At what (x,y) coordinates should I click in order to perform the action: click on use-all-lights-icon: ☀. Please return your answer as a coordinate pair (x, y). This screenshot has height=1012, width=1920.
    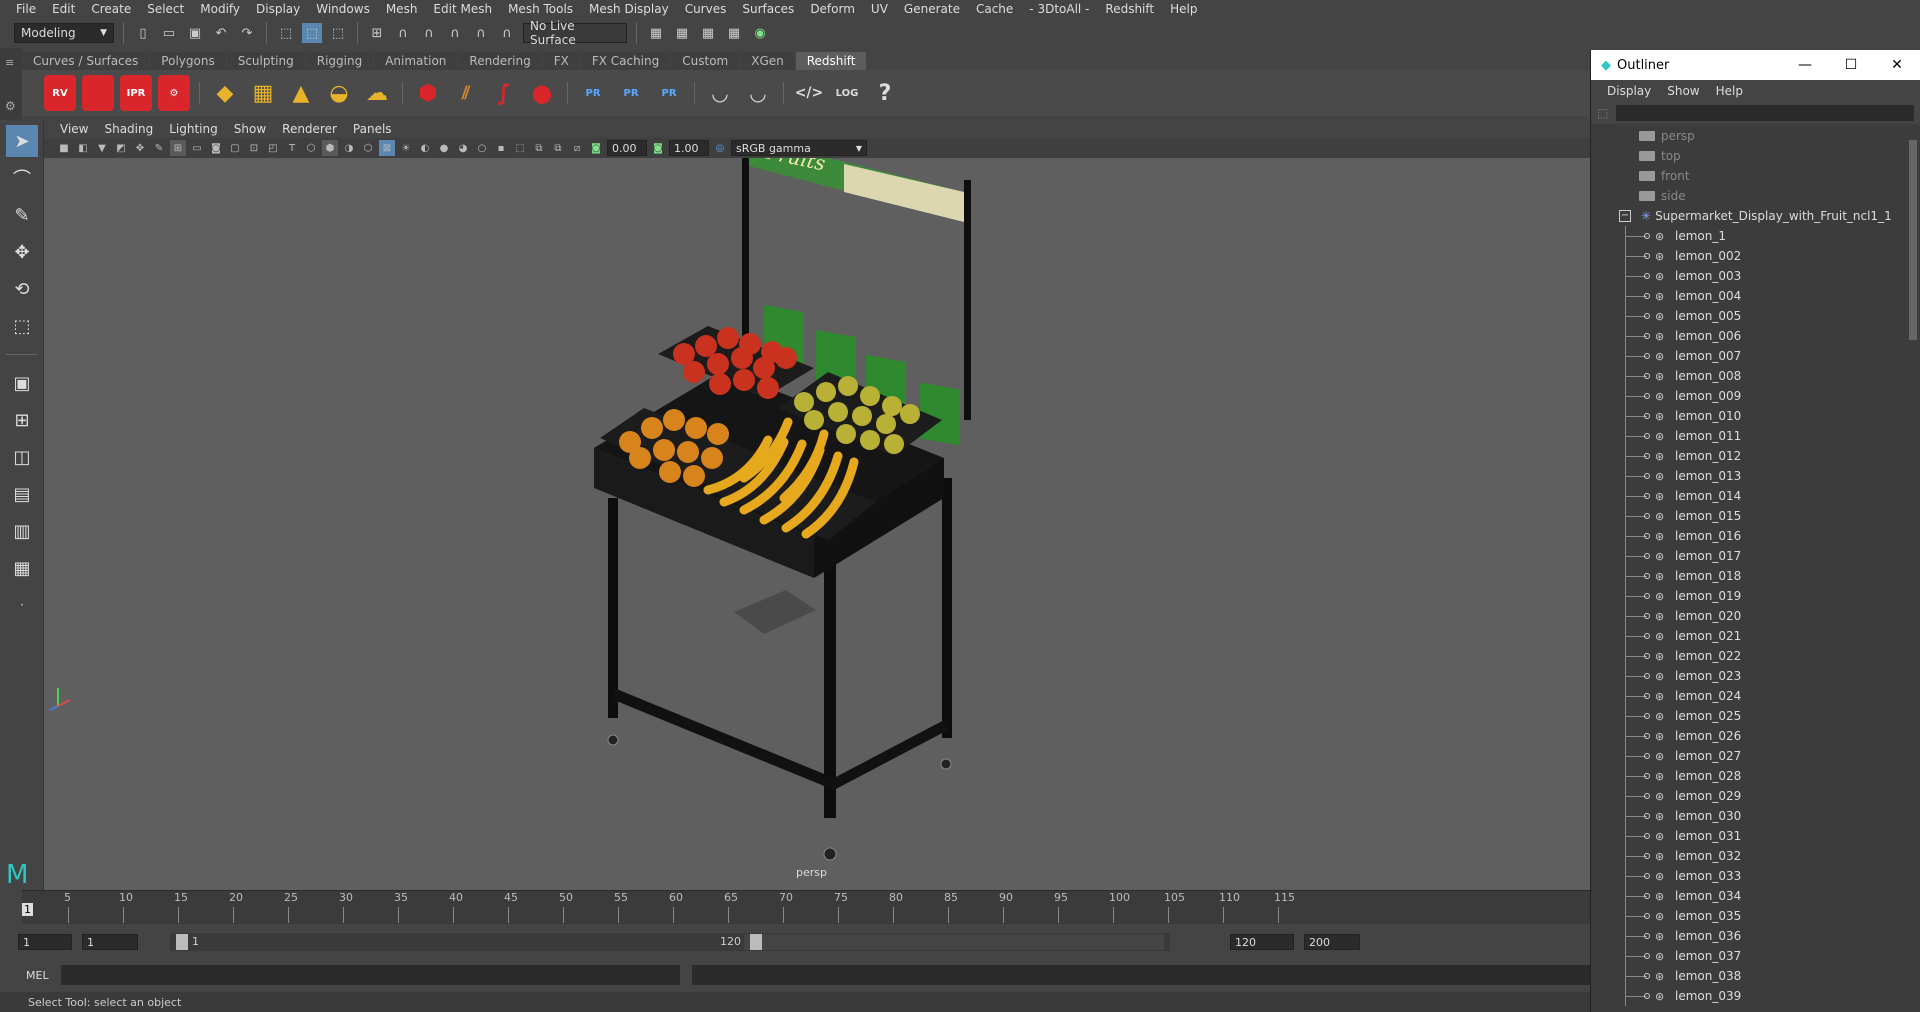
    Looking at the image, I should click on (406, 148).